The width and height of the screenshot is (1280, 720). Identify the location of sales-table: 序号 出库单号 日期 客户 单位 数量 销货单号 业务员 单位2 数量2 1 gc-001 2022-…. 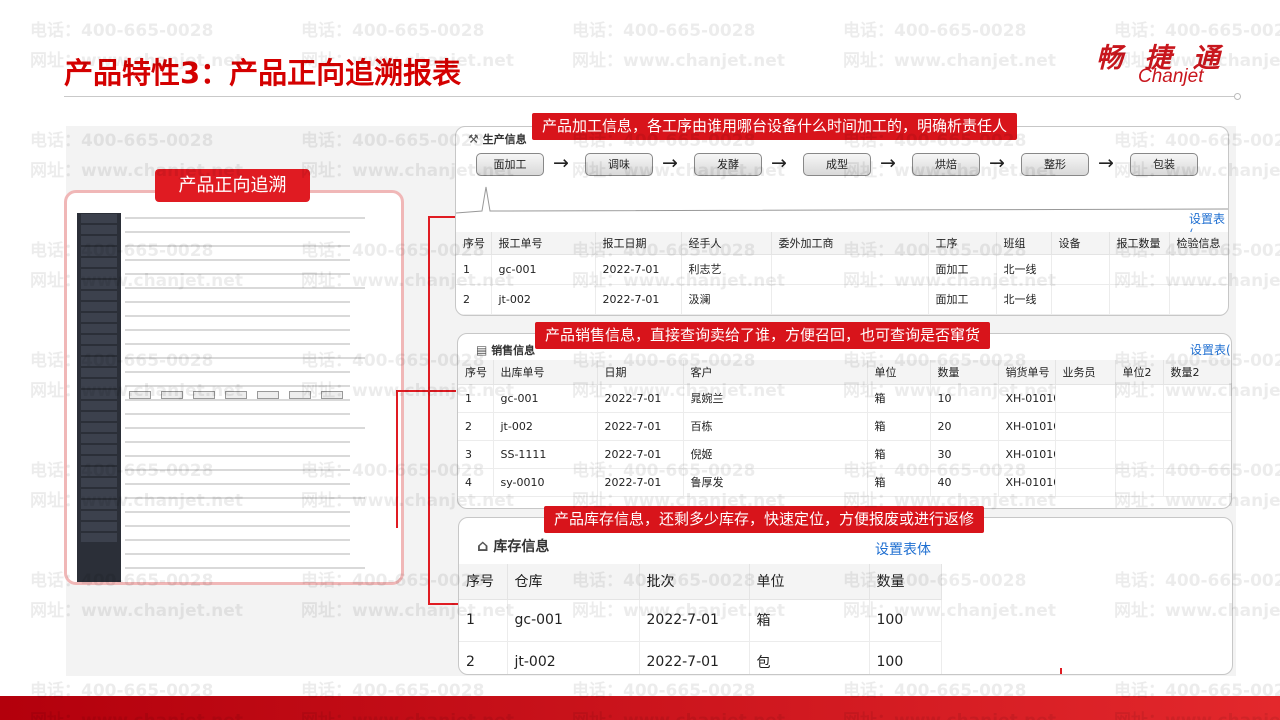
(844, 428).